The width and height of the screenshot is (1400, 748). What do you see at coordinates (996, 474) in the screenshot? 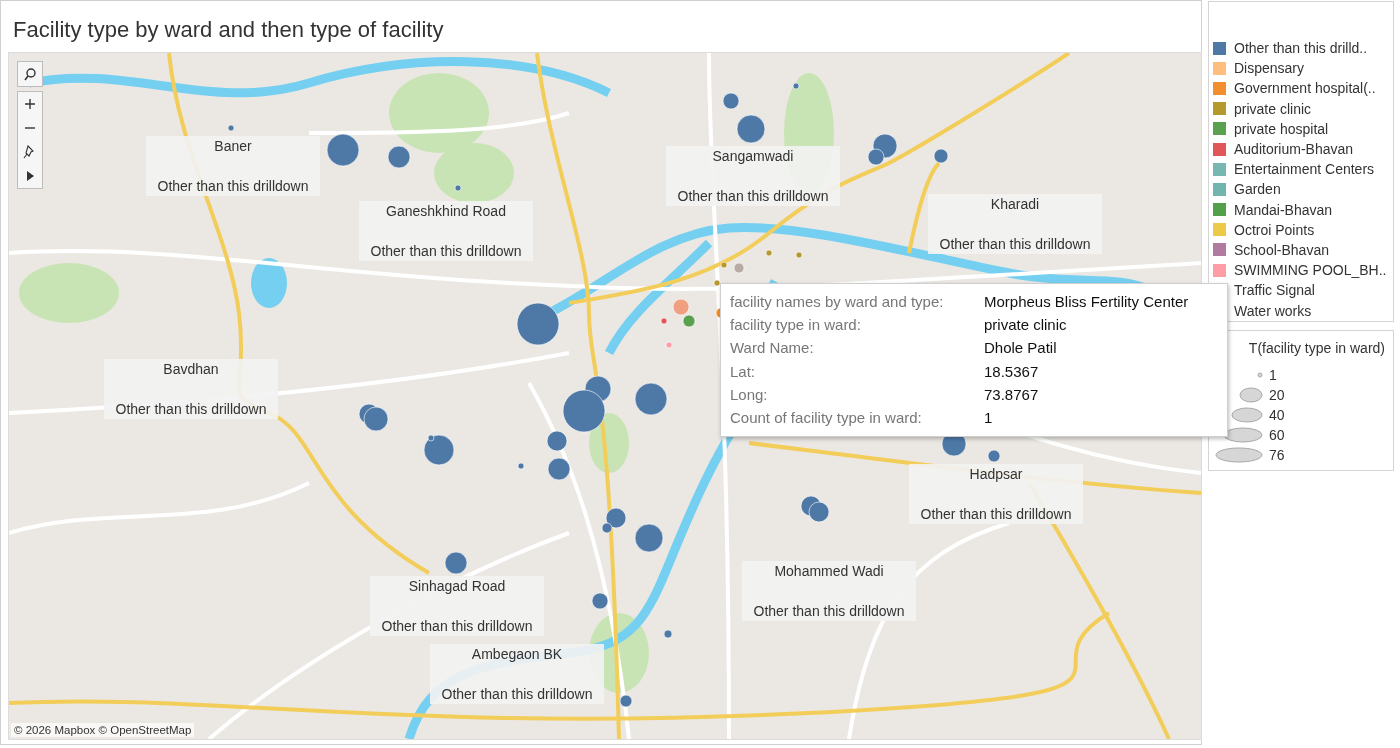
I see `annotation-title: Hadpsar` at bounding box center [996, 474].